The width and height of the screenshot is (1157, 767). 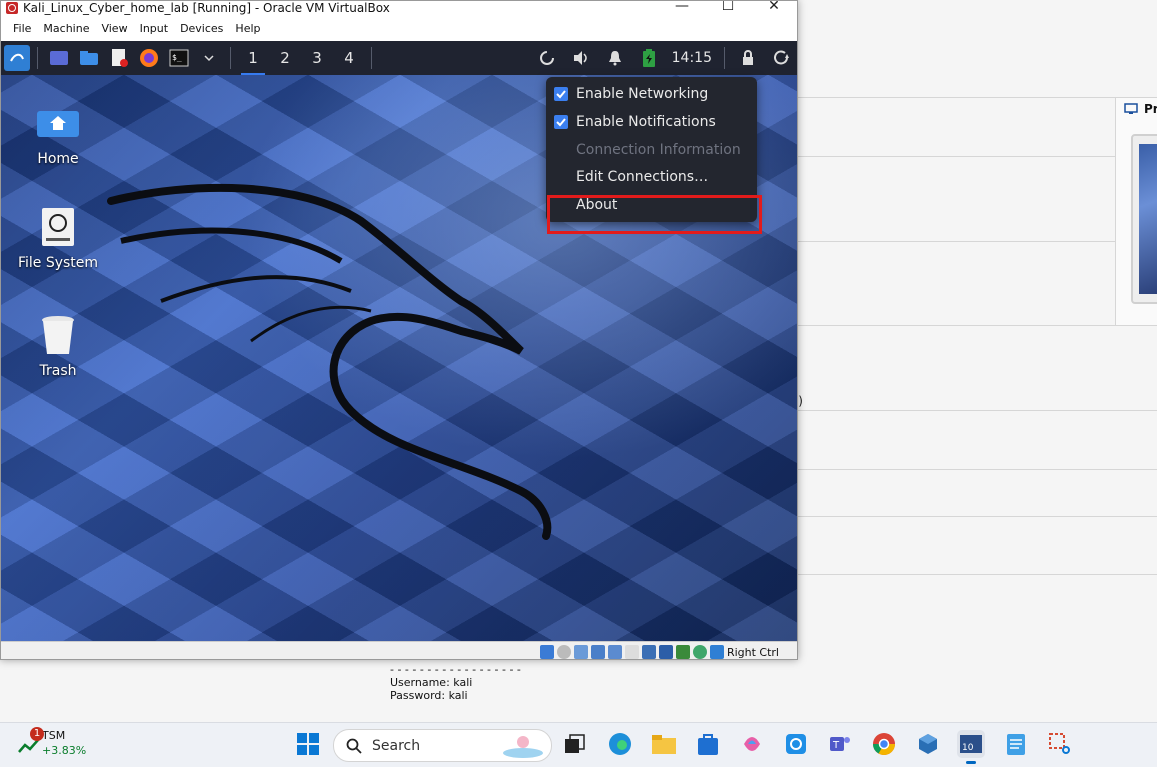 I want to click on minimize-button: —, so click(x=682, y=9).